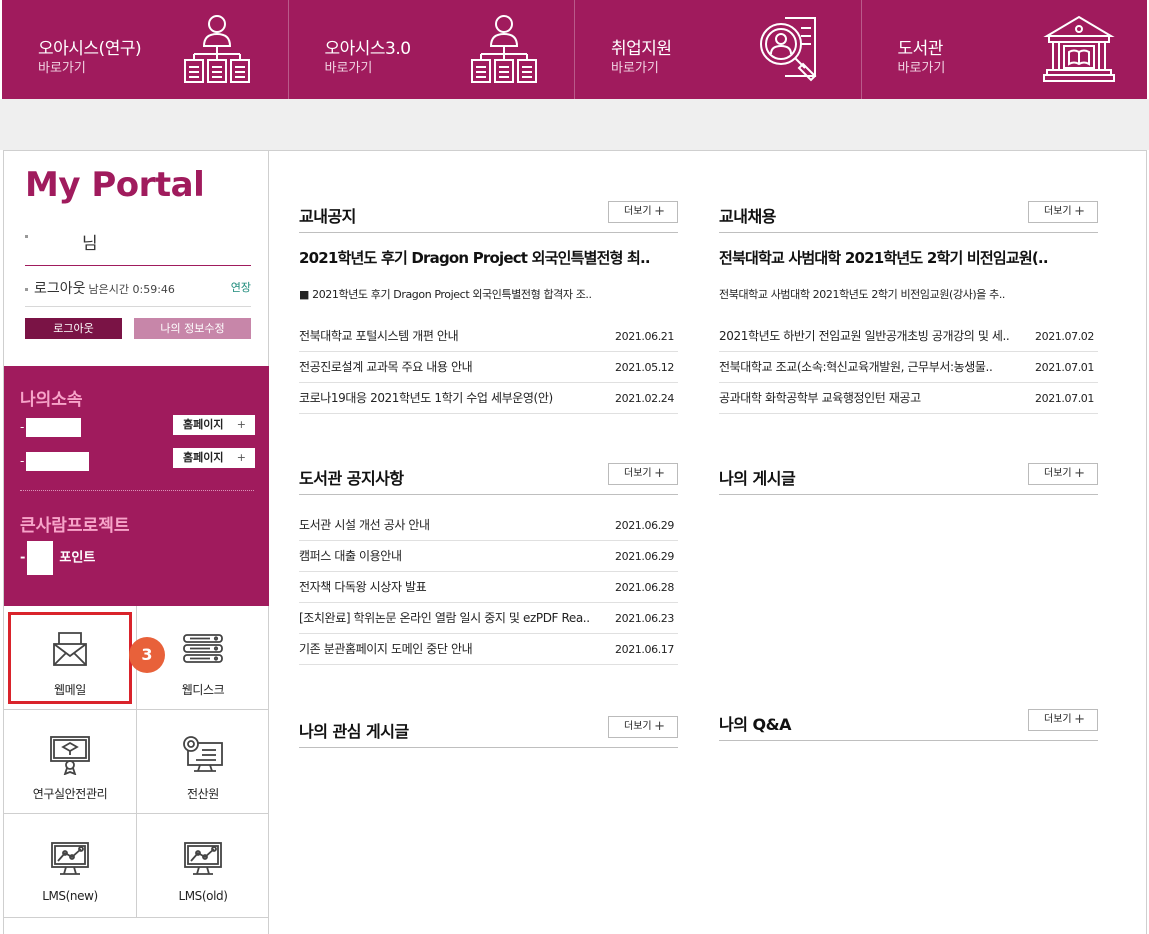 The image size is (1149, 934). What do you see at coordinates (755, 724) in the screenshot?
I see `block-title: 나의 Q&A` at bounding box center [755, 724].